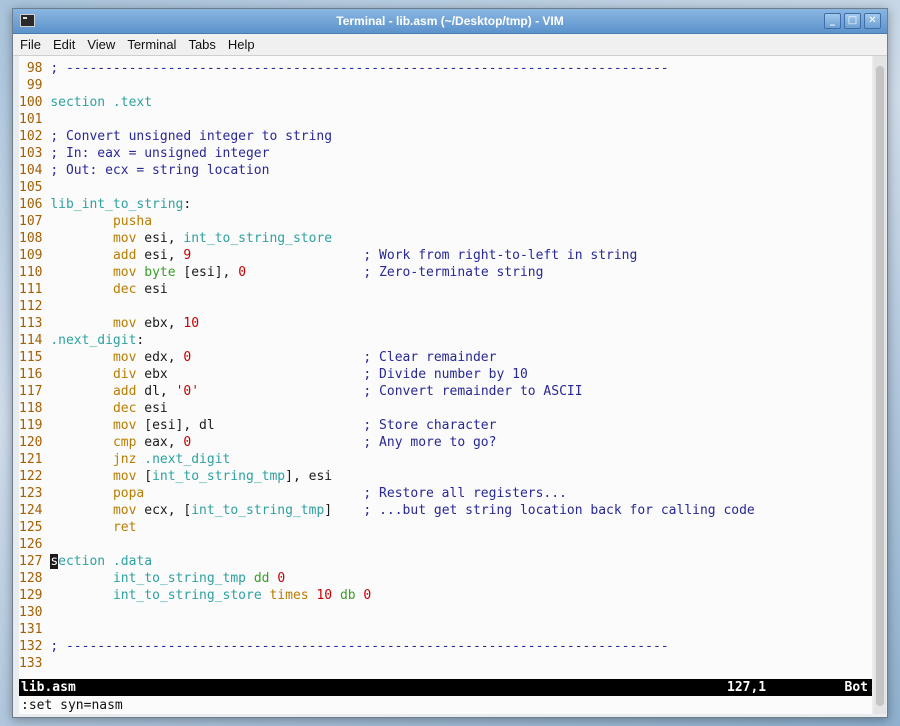  Describe the element at coordinates (35, 187) in the screenshot. I see `line-number: 105` at that location.